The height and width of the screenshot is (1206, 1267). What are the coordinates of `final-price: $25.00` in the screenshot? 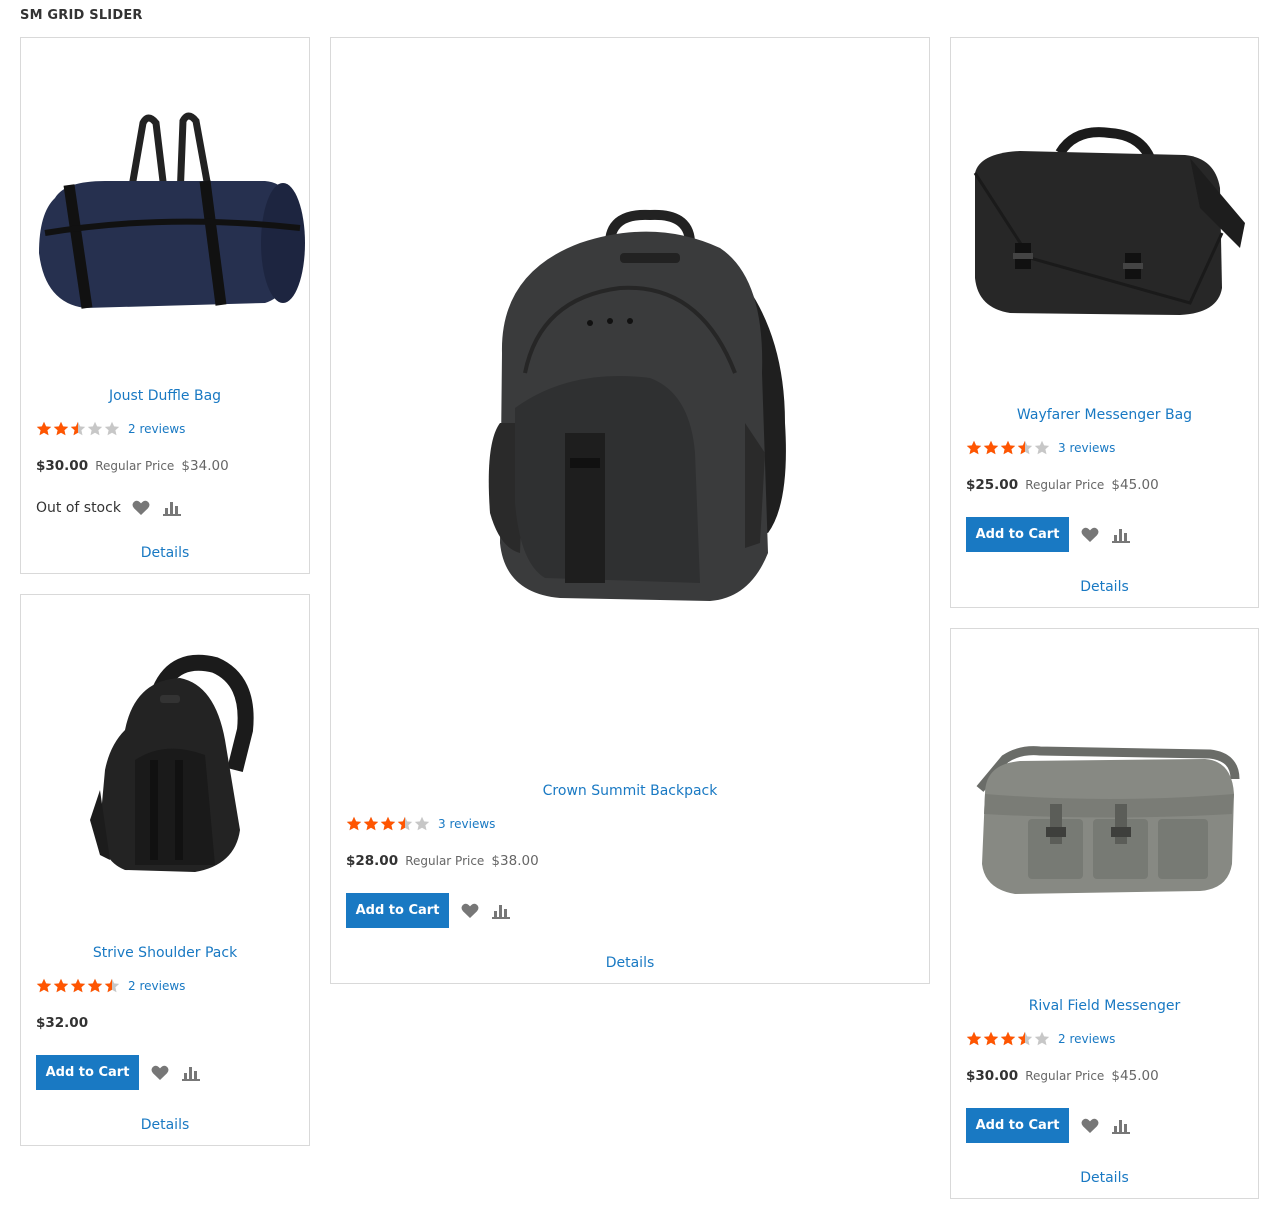 It's located at (992, 485).